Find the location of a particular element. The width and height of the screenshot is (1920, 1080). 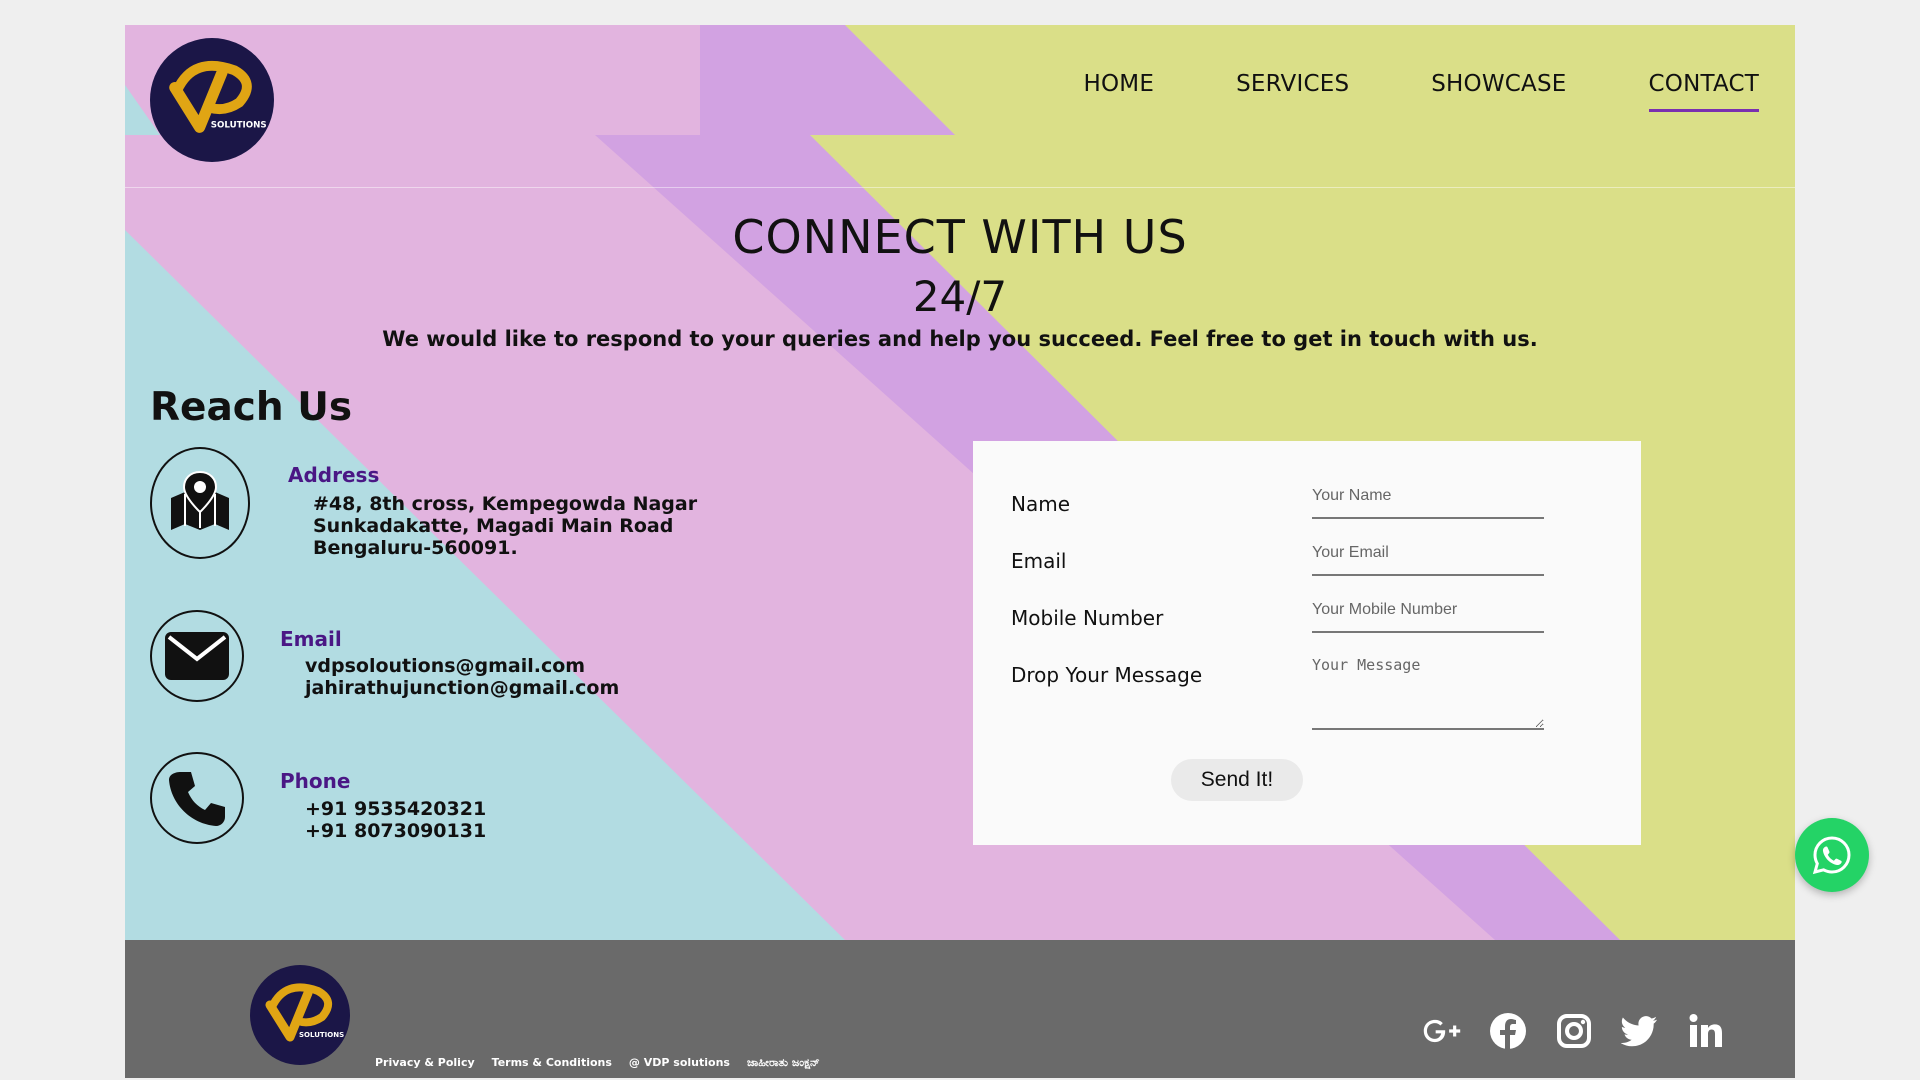

instagram-icon is located at coordinates (1574, 1031).